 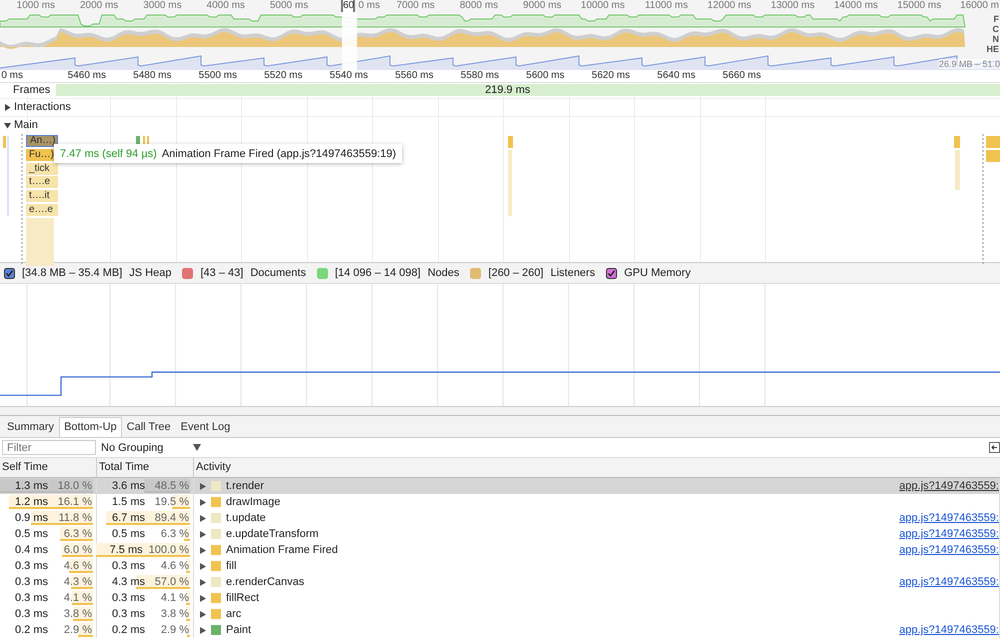 I want to click on frames-label: Frames, so click(x=29, y=90).